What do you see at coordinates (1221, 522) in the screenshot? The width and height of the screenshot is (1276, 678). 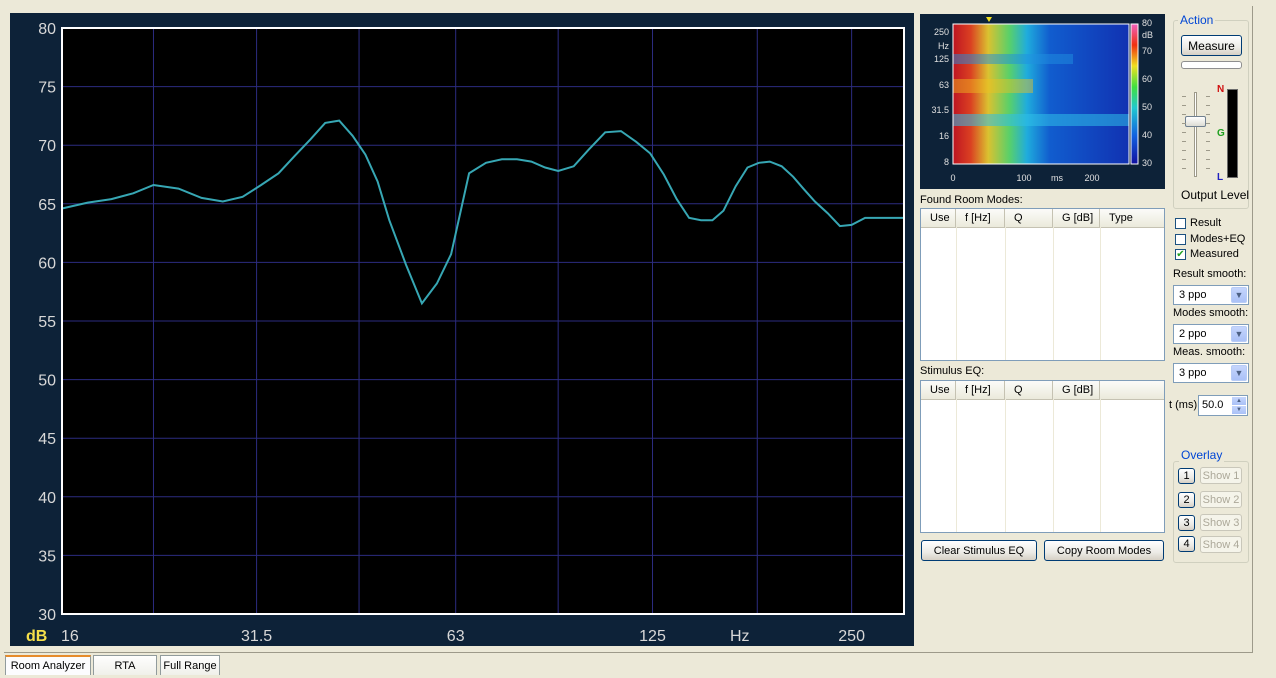 I see `show-3-button: Show 3` at bounding box center [1221, 522].